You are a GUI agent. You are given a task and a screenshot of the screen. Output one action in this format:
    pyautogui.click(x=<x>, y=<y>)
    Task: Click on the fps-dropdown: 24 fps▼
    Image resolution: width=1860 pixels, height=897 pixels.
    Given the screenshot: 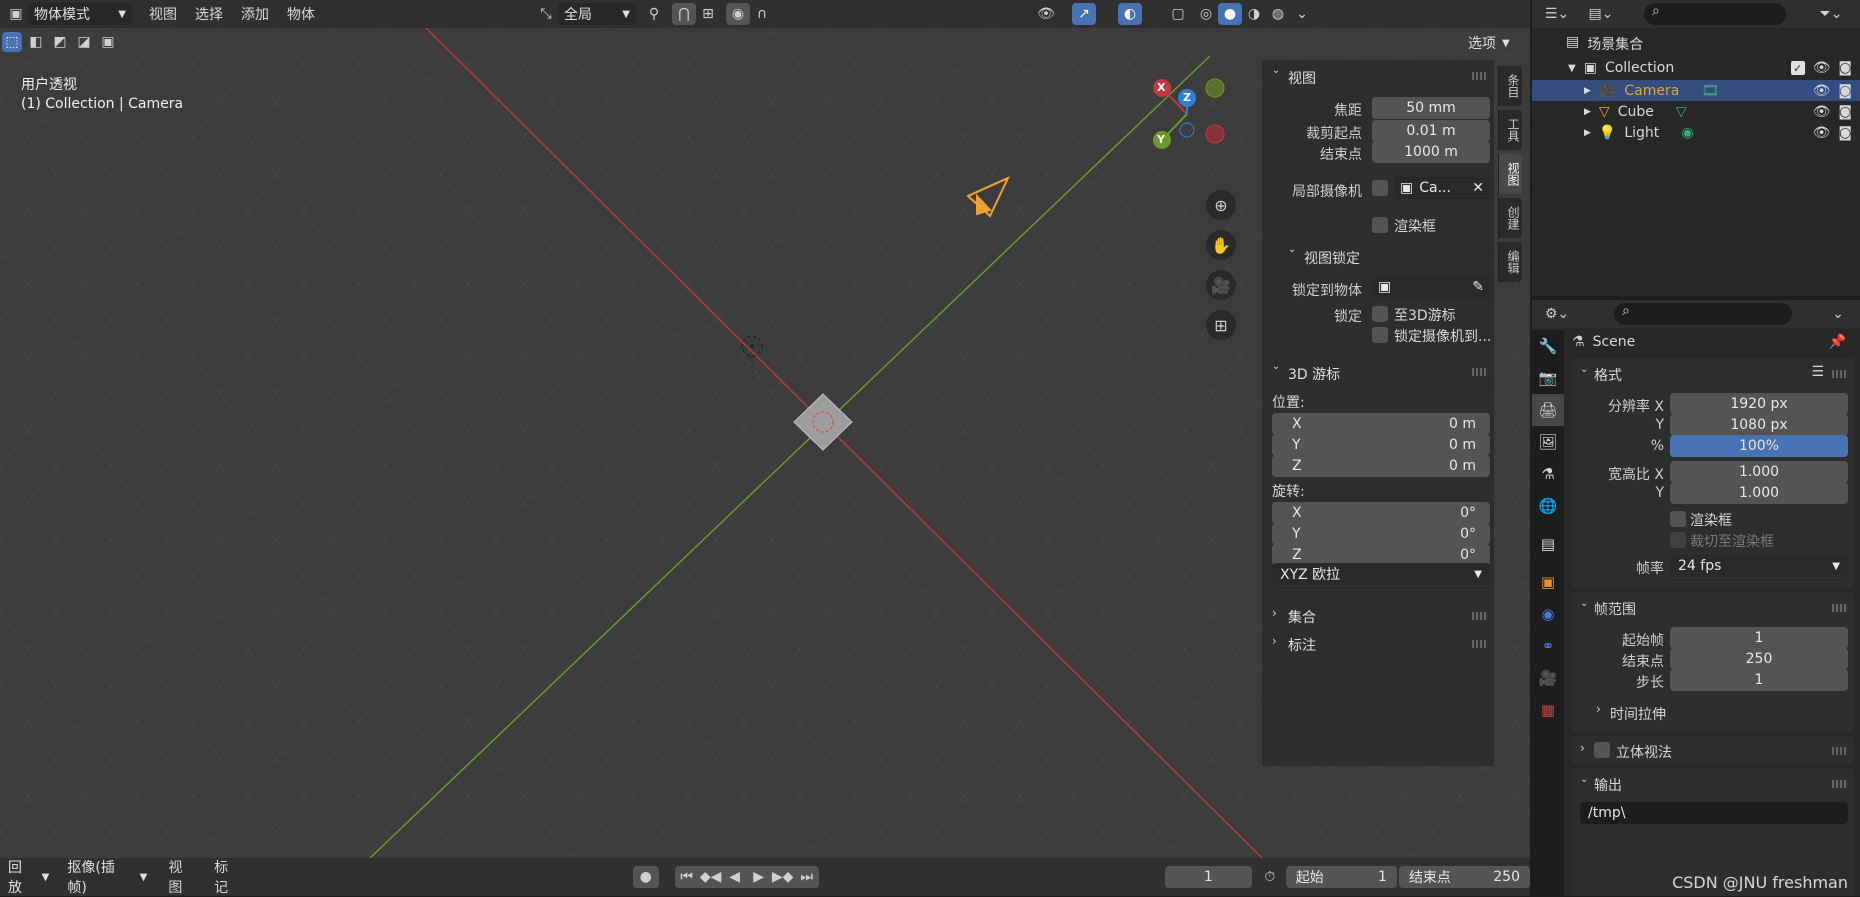 What is the action you would take?
    pyautogui.click(x=1759, y=566)
    